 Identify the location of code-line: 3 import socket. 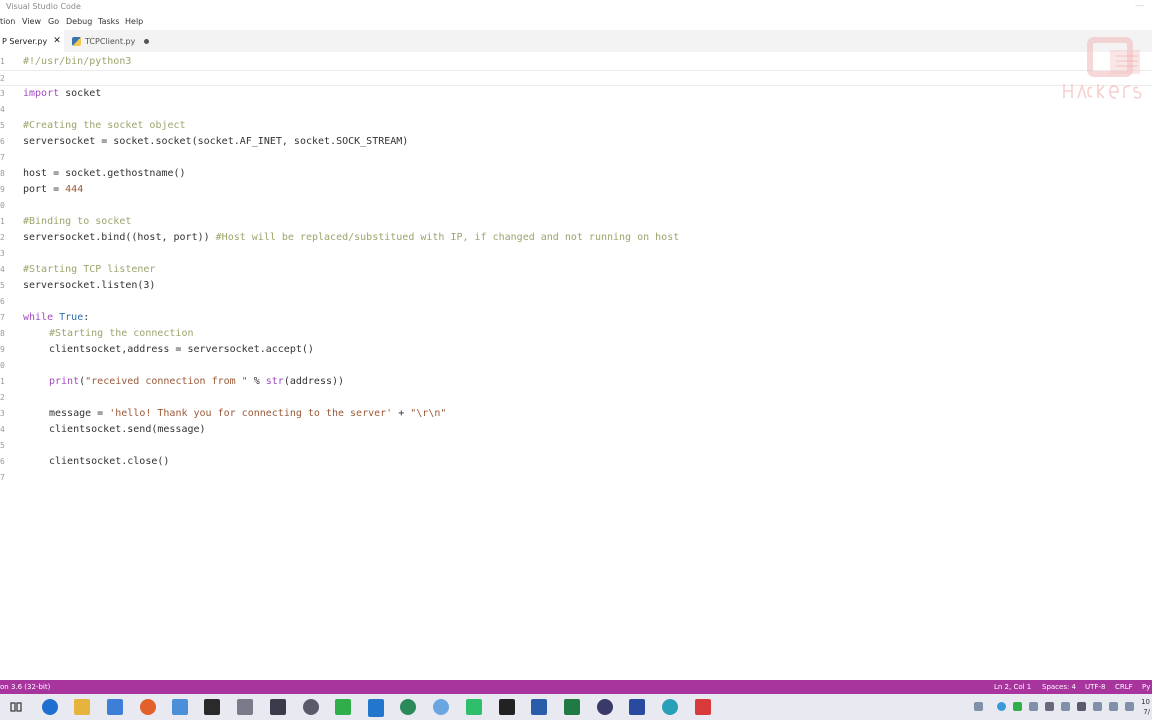
(576, 94).